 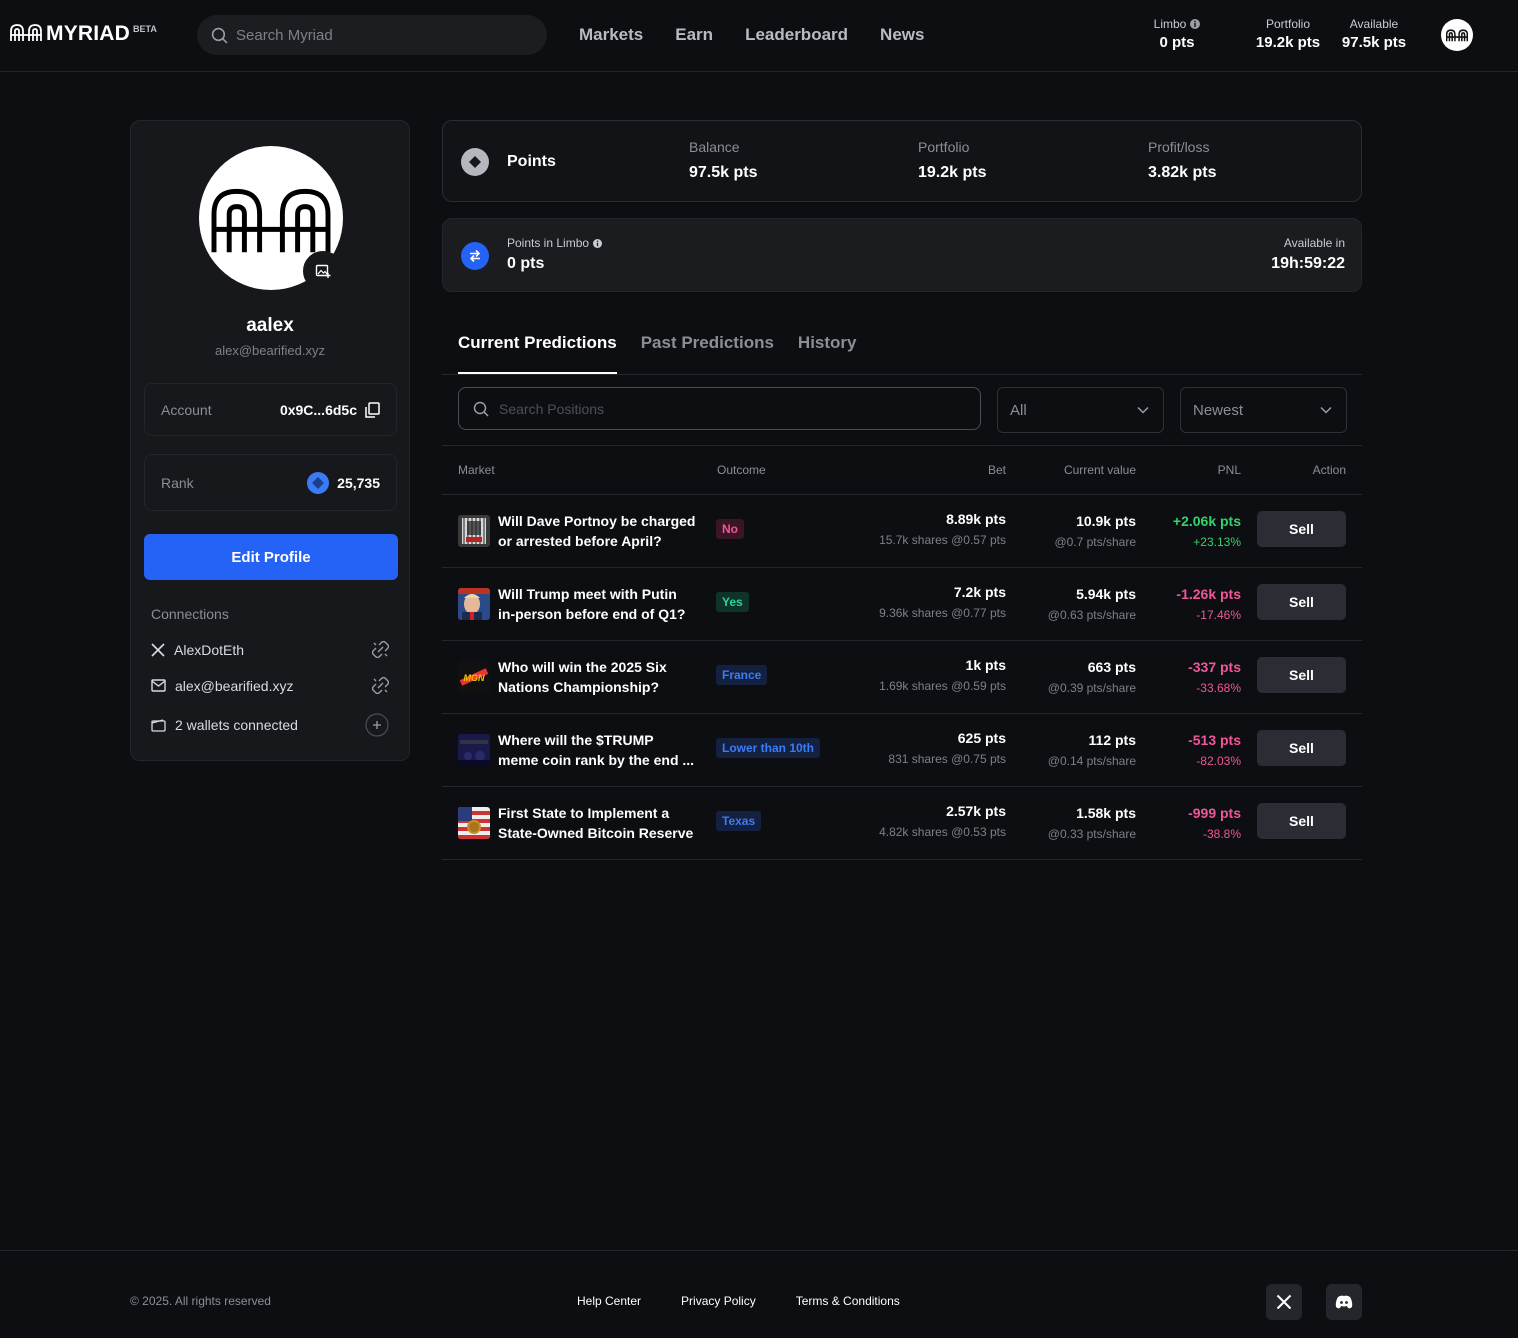 What do you see at coordinates (1091, 823) in the screenshot?
I see `current-value-cell: 1.58k pts @0.33 pts/share` at bounding box center [1091, 823].